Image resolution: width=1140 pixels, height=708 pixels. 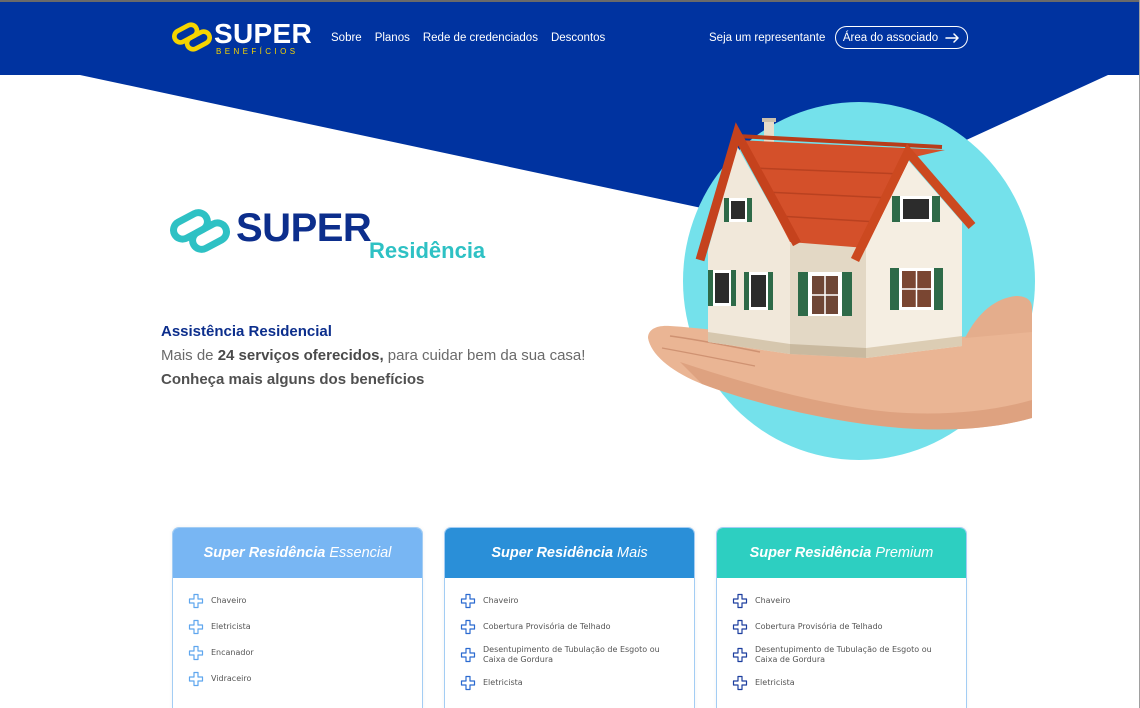 I want to click on benefit-item: Encanador, so click(x=301, y=653).